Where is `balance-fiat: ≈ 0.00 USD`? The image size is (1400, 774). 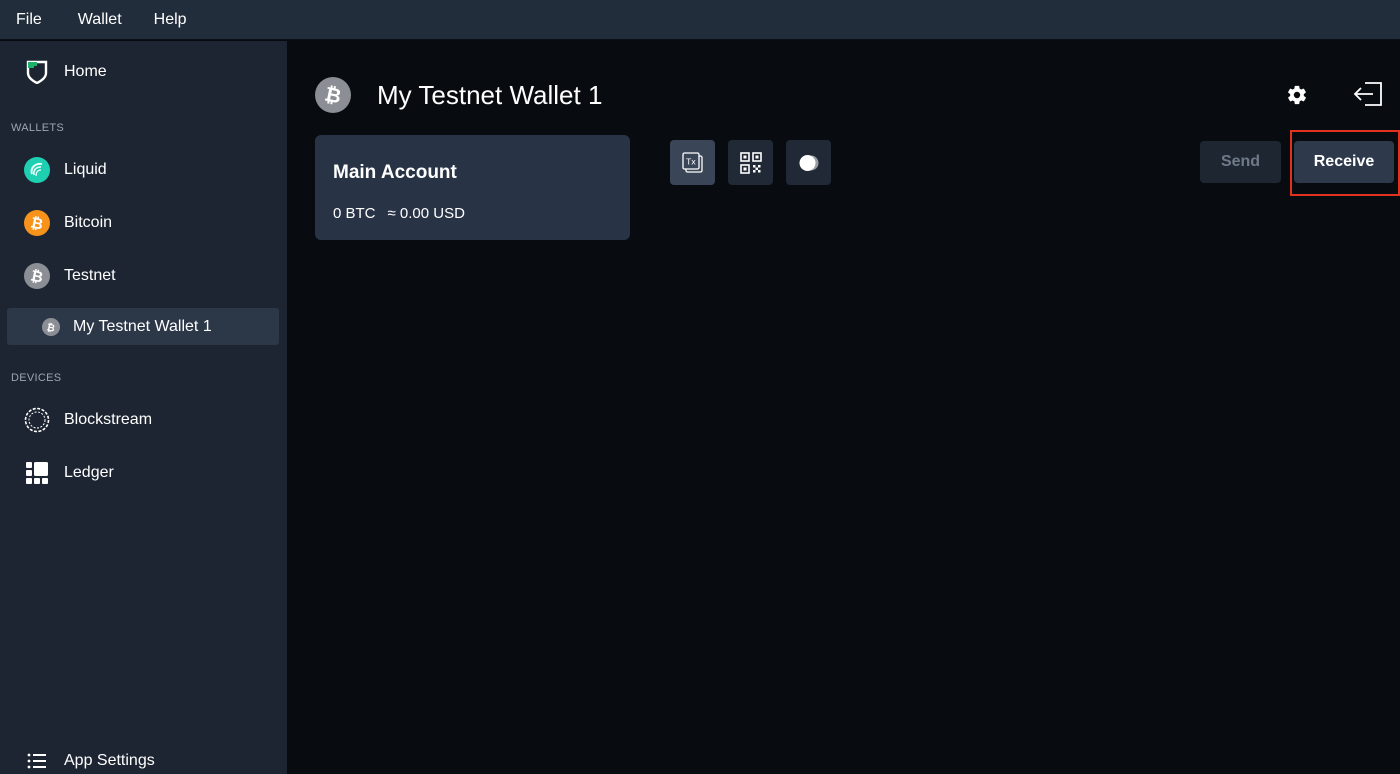
balance-fiat: ≈ 0.00 USD is located at coordinates (426, 213).